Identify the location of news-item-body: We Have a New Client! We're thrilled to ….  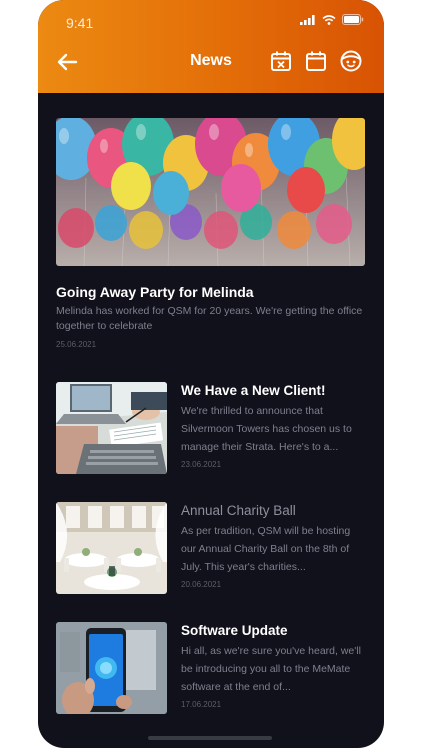
(273, 425).